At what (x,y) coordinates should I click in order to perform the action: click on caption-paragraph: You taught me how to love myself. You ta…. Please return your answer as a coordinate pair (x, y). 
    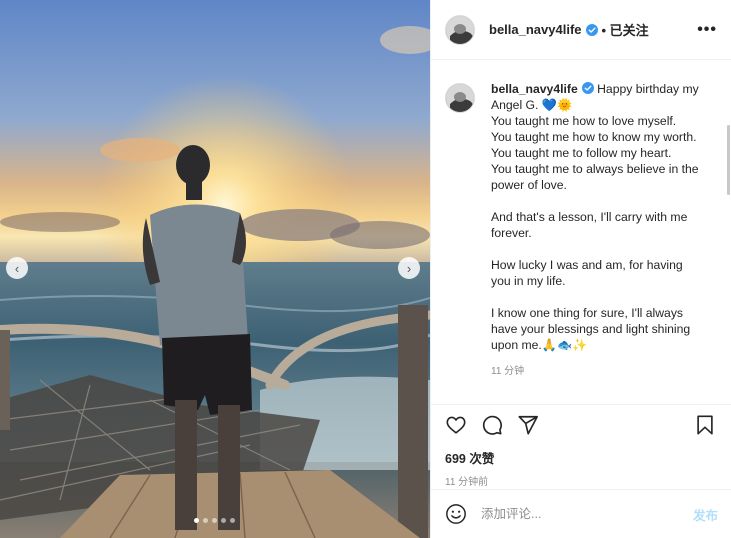
    Looking at the image, I should click on (595, 153).